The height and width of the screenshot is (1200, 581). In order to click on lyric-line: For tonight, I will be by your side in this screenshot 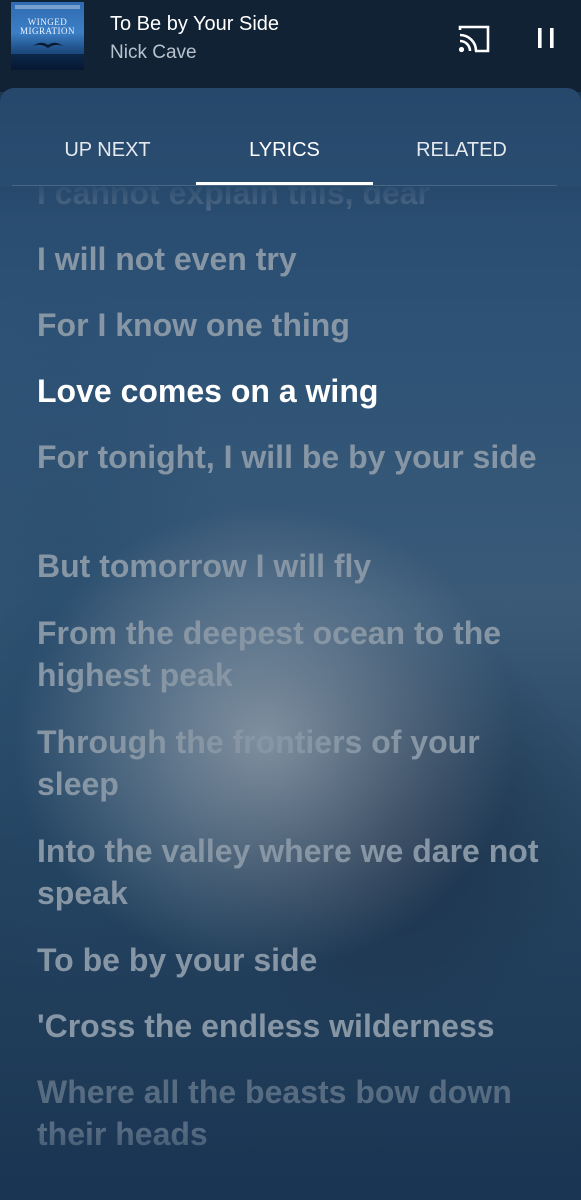, I will do `click(287, 457)`.